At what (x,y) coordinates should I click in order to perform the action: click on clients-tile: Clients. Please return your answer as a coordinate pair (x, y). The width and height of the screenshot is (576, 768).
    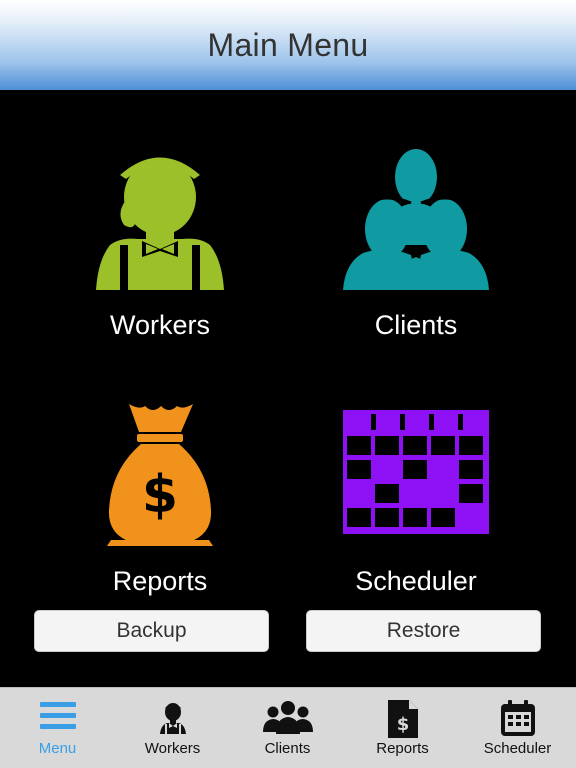
    Looking at the image, I should click on (416, 250).